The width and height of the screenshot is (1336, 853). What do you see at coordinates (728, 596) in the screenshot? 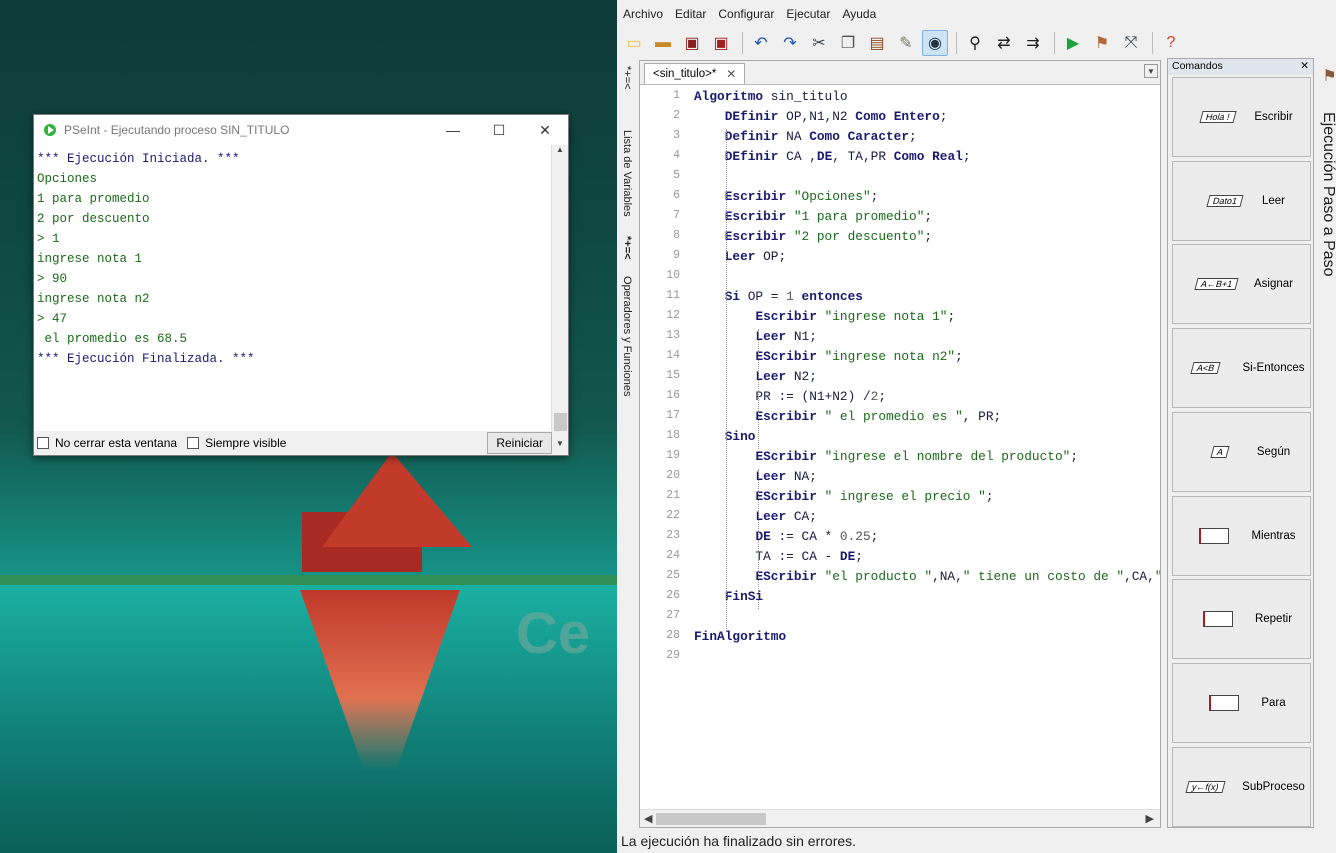
I see `code-line: FinSi` at bounding box center [728, 596].